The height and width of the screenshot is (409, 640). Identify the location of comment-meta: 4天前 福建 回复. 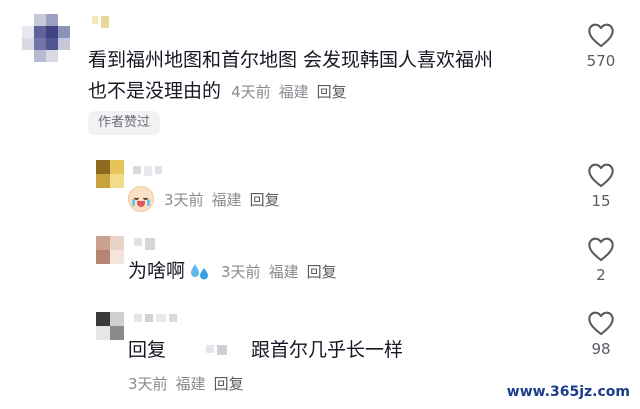
(289, 92).